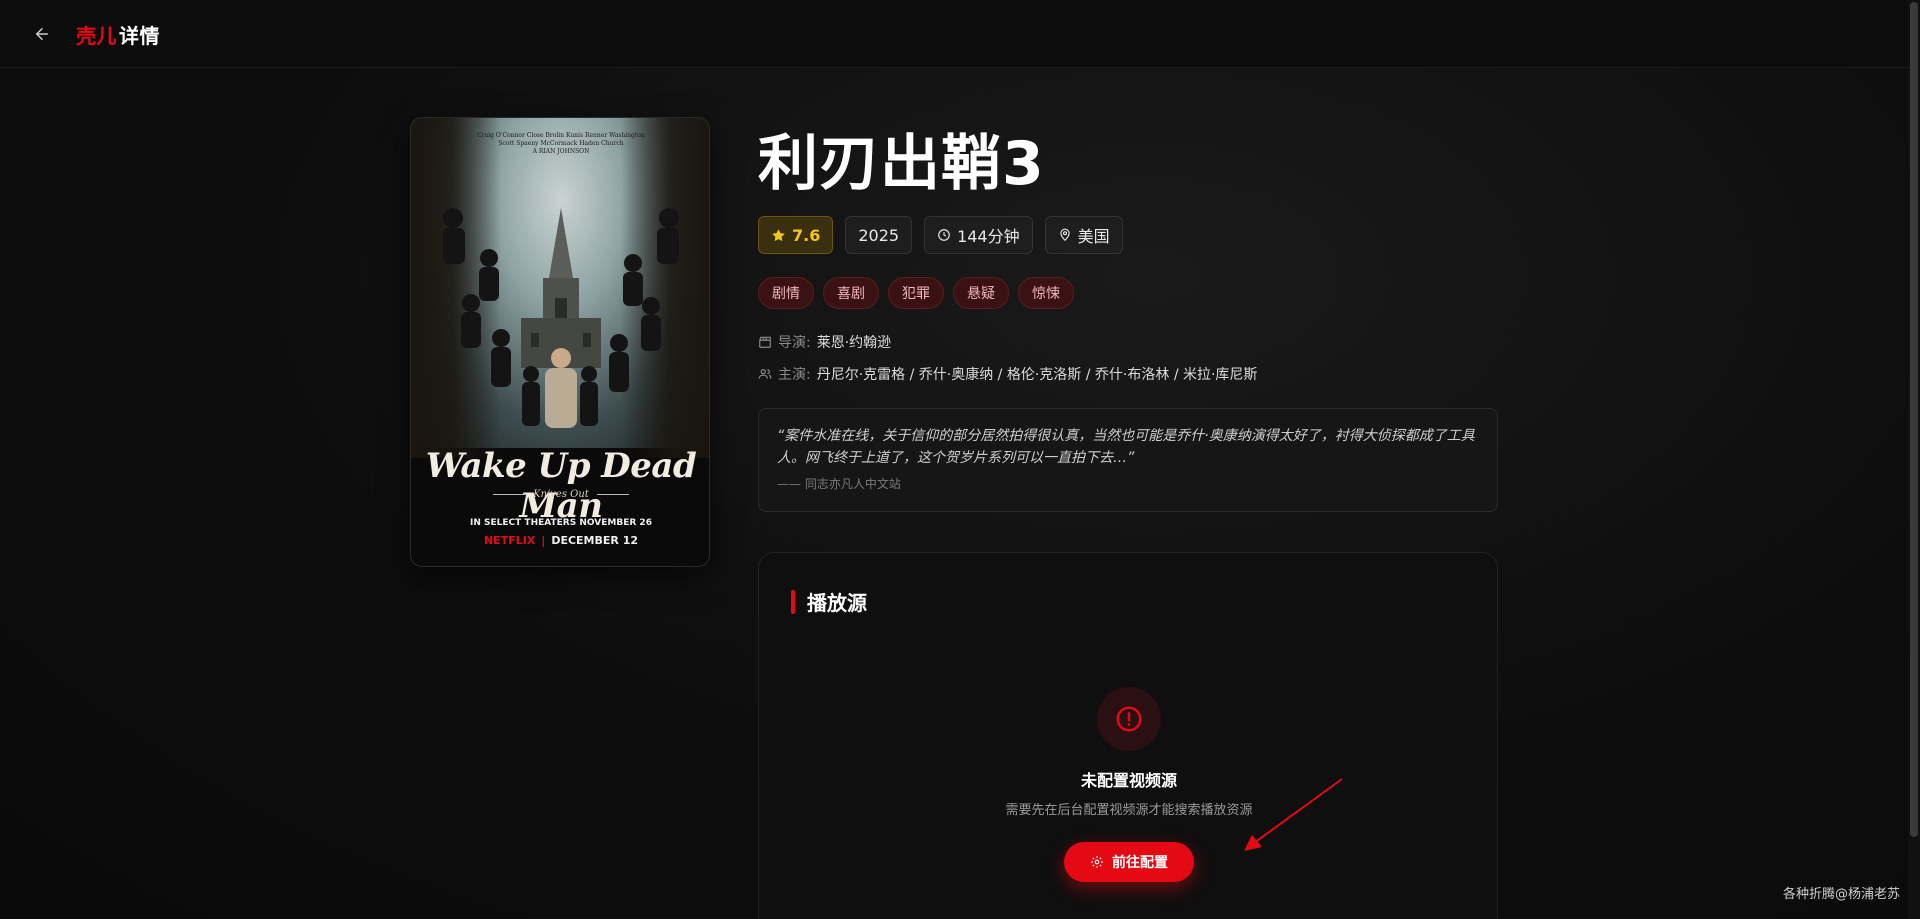 The height and width of the screenshot is (919, 1920). What do you see at coordinates (118, 34) in the screenshot?
I see `page-title: 壳儿 详情` at bounding box center [118, 34].